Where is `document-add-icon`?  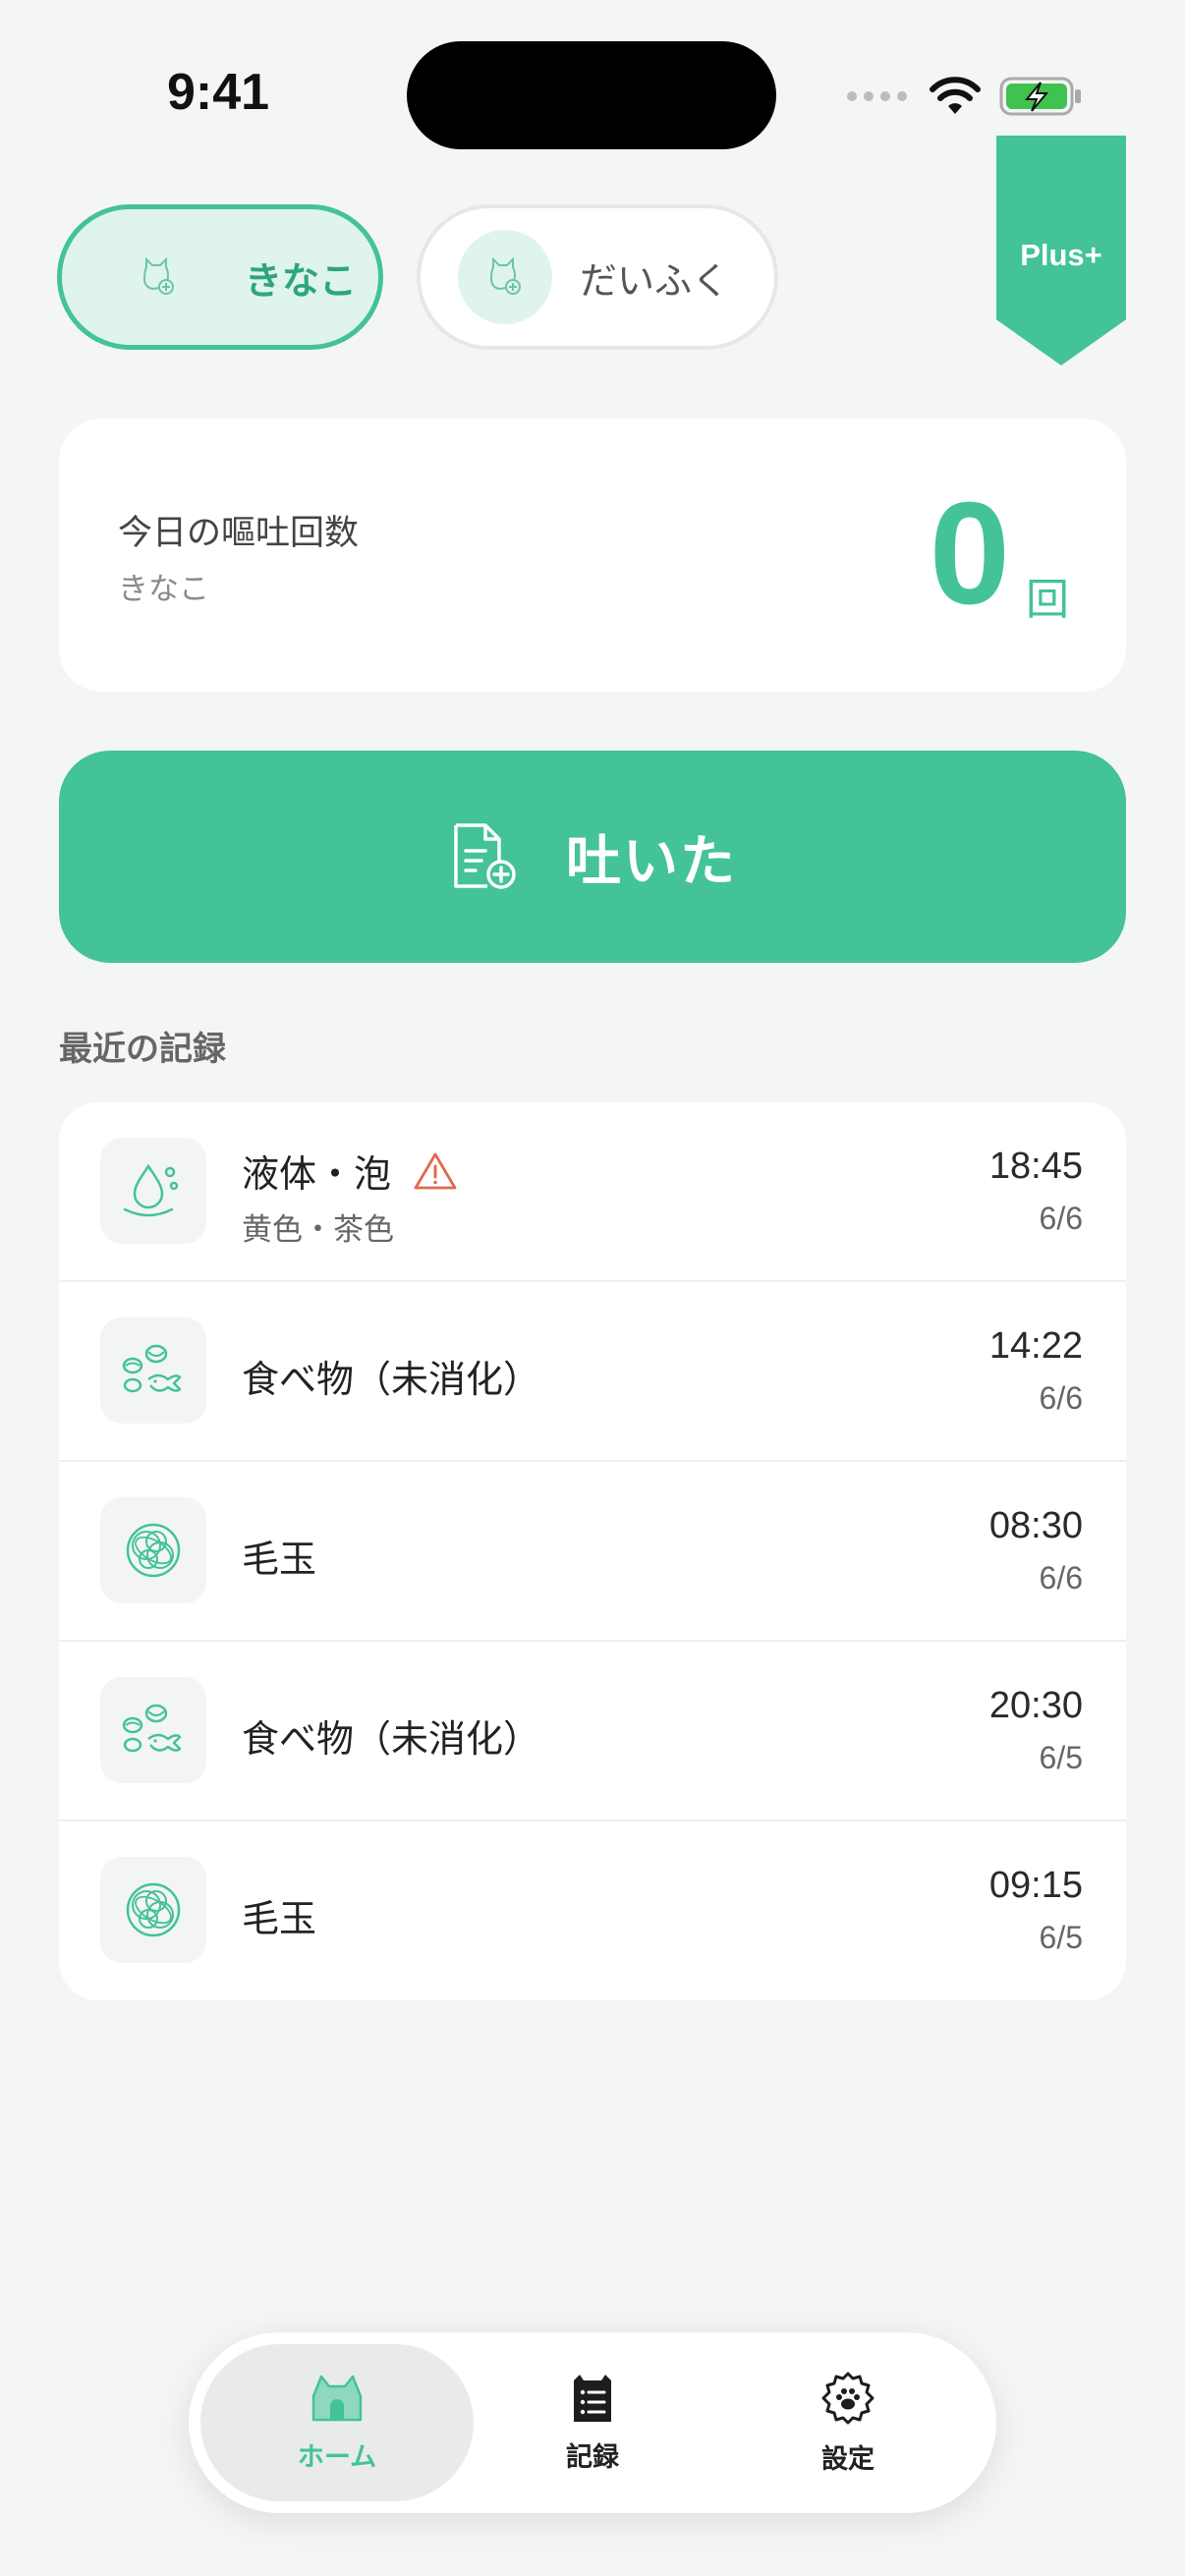 document-add-icon is located at coordinates (485, 856).